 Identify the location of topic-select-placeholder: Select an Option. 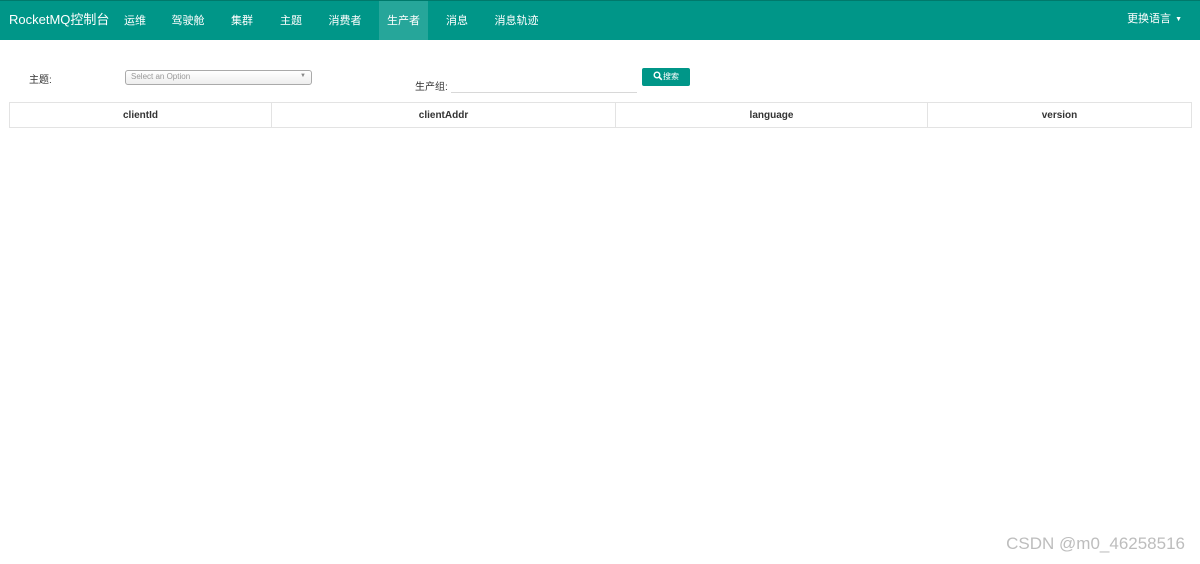
(161, 76).